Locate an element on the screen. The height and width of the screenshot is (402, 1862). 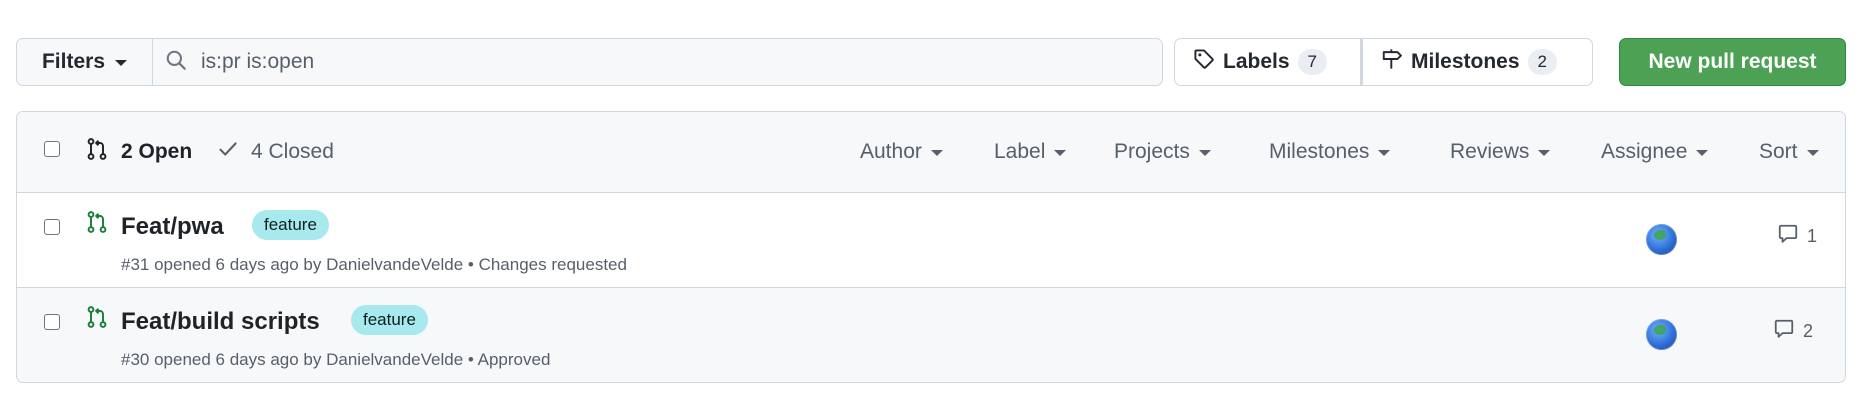
projects-filter: Projects is located at coordinates (1162, 152).